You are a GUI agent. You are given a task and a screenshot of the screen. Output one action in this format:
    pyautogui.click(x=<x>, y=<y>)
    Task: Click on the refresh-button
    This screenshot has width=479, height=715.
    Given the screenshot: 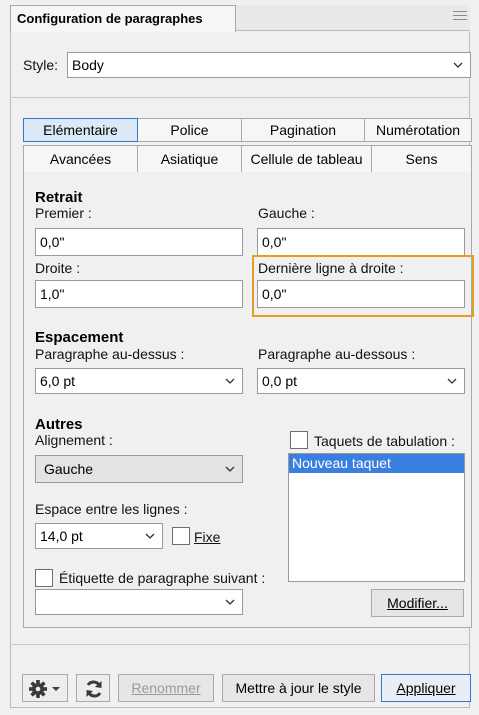 What is the action you would take?
    pyautogui.click(x=93, y=688)
    